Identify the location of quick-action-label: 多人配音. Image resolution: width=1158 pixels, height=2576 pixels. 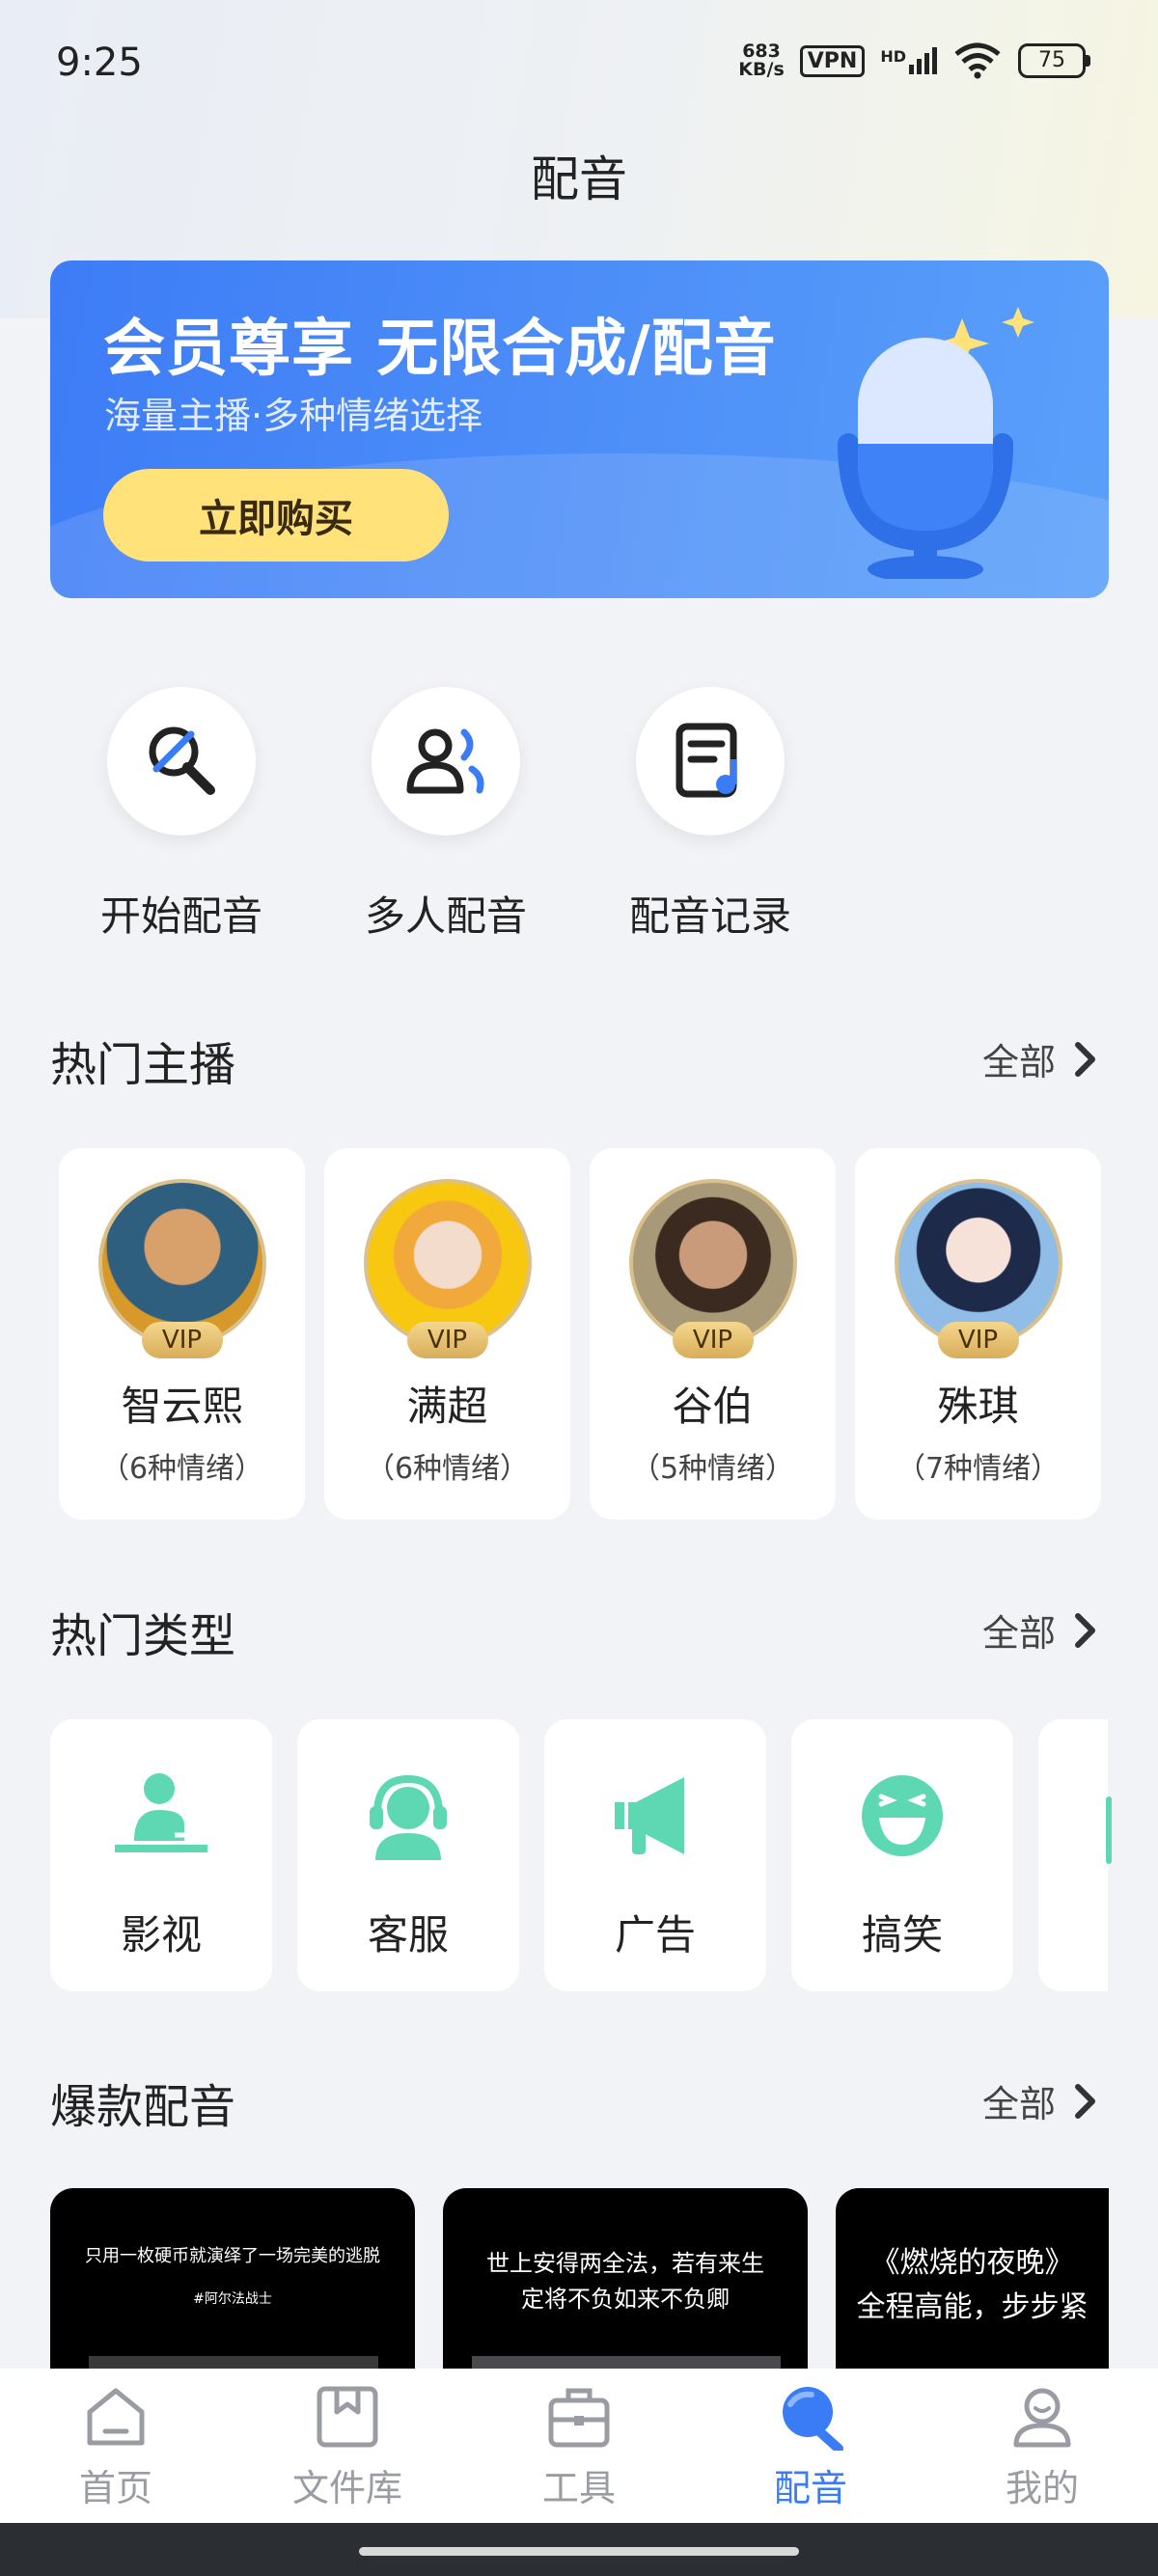
(445, 916).